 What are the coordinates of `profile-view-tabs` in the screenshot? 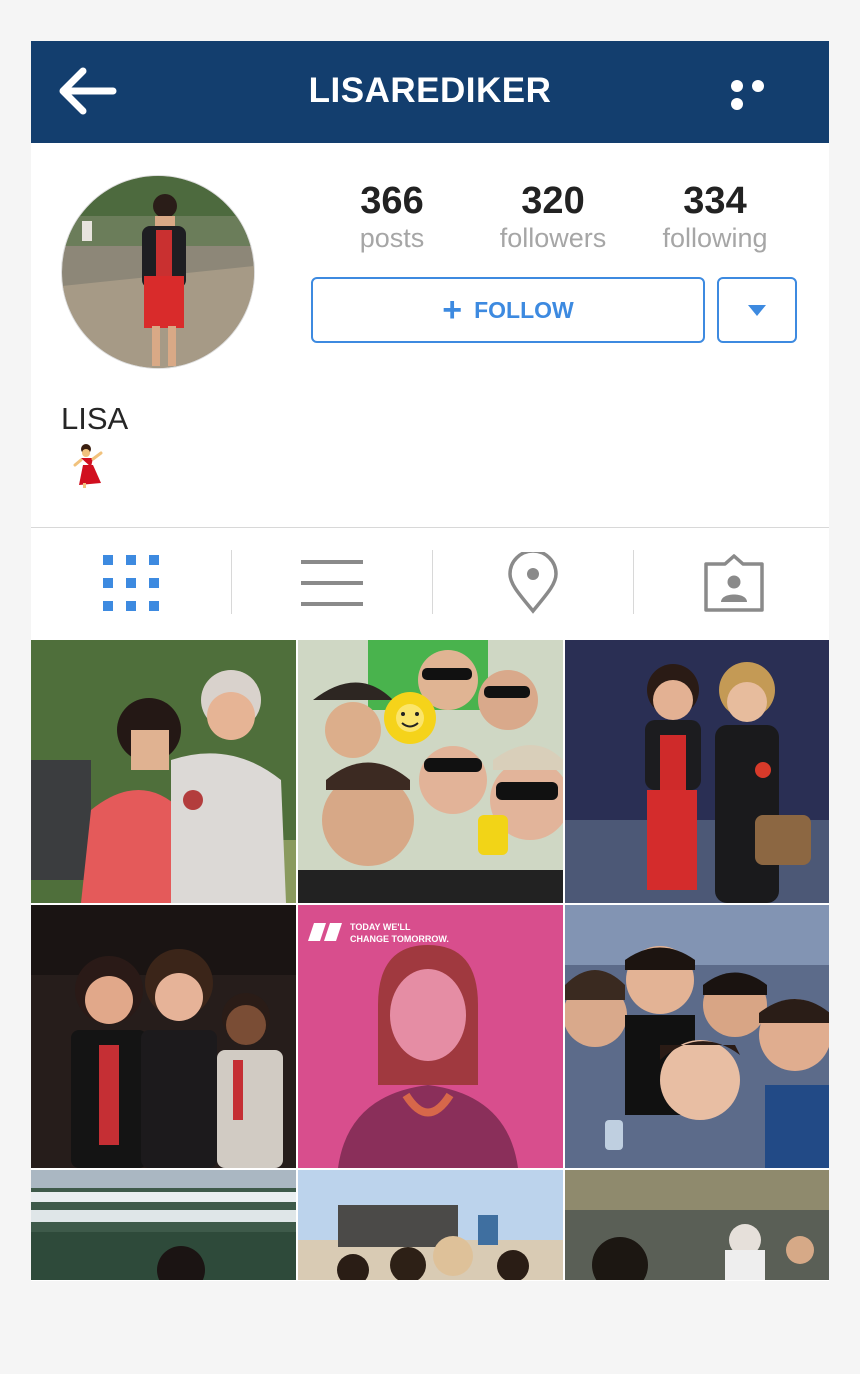 It's located at (430, 583).